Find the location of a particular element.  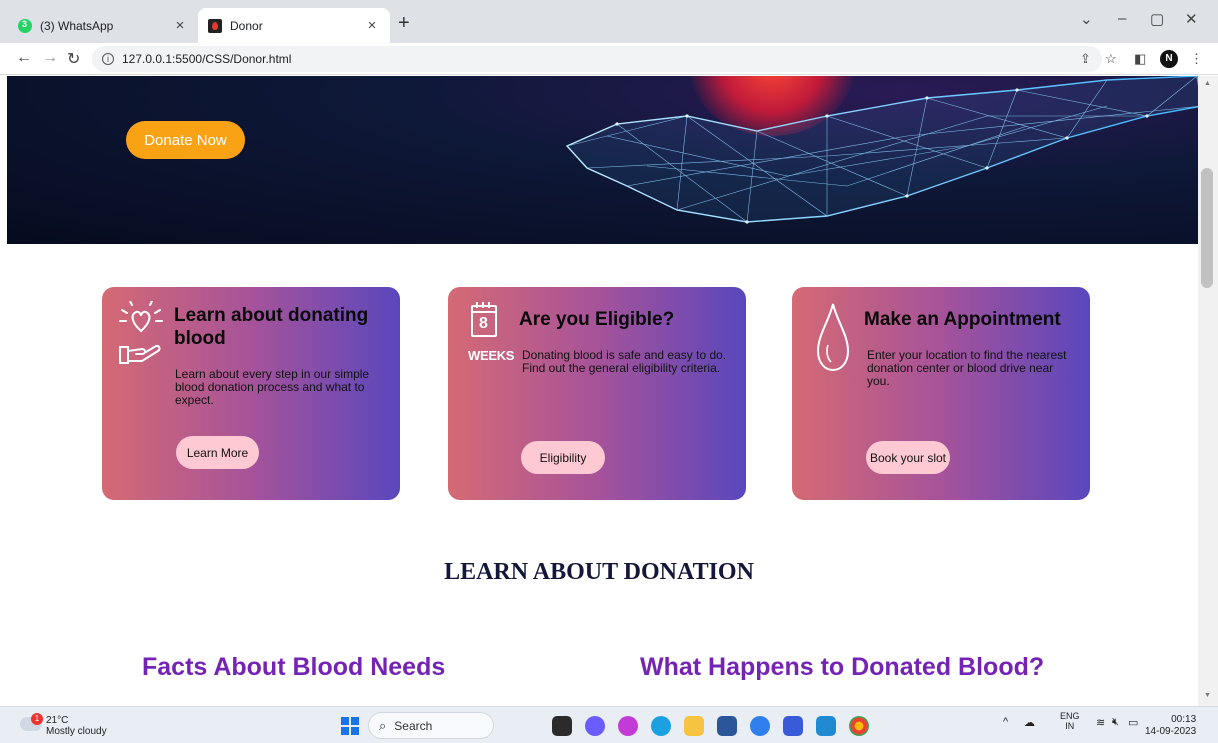

sidepanel-icon: ◧ is located at coordinates (1140, 59).